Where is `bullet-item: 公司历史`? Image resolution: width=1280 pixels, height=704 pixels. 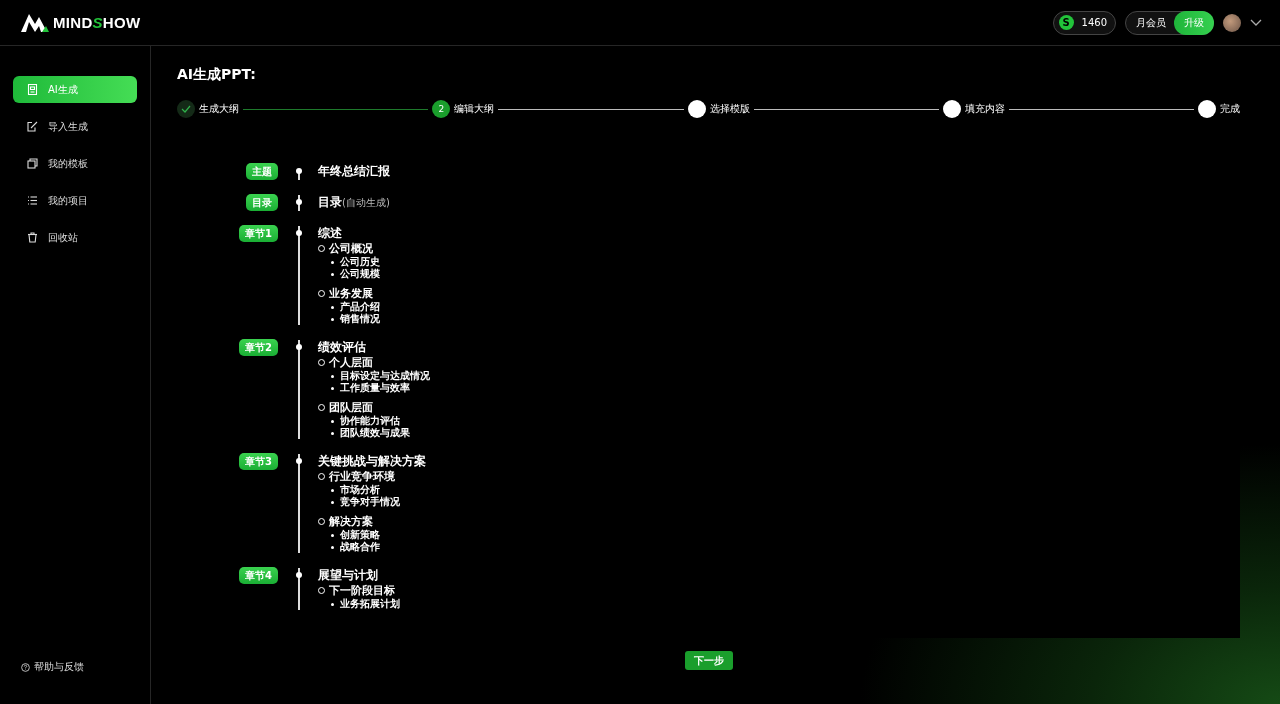 bullet-item: 公司历史 is located at coordinates (360, 262).